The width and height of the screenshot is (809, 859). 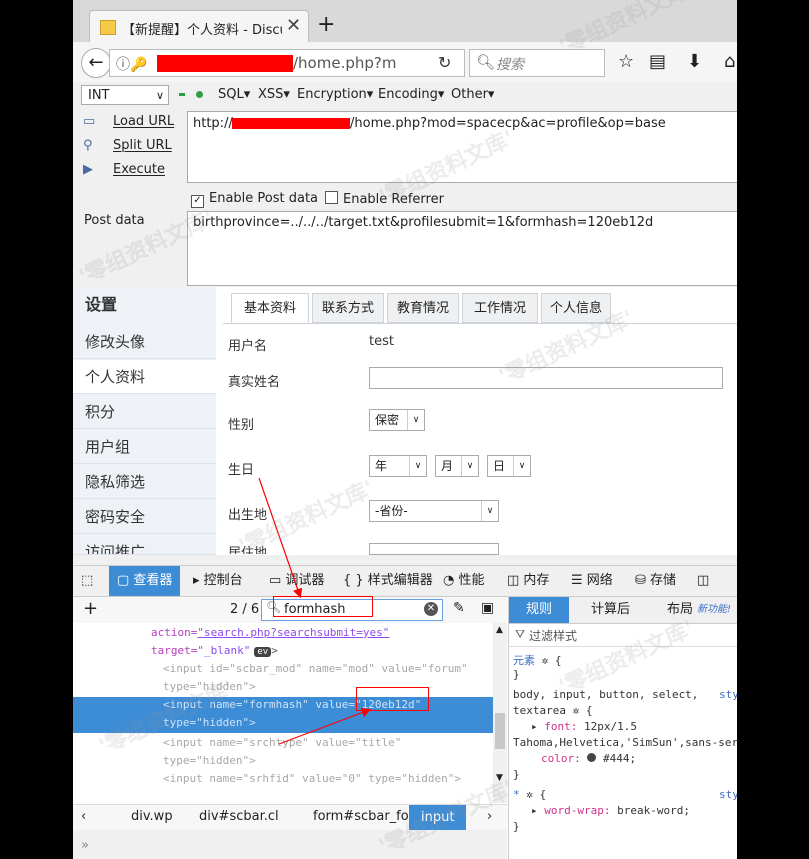 What do you see at coordinates (315, 611) in the screenshot?
I see `annotation-arrows` at bounding box center [315, 611].